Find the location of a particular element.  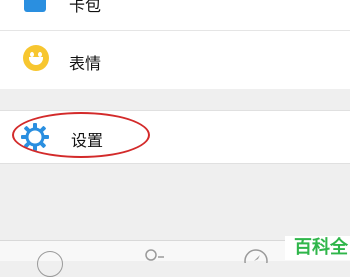

watermark-text: 百科全 is located at coordinates (317, 248).